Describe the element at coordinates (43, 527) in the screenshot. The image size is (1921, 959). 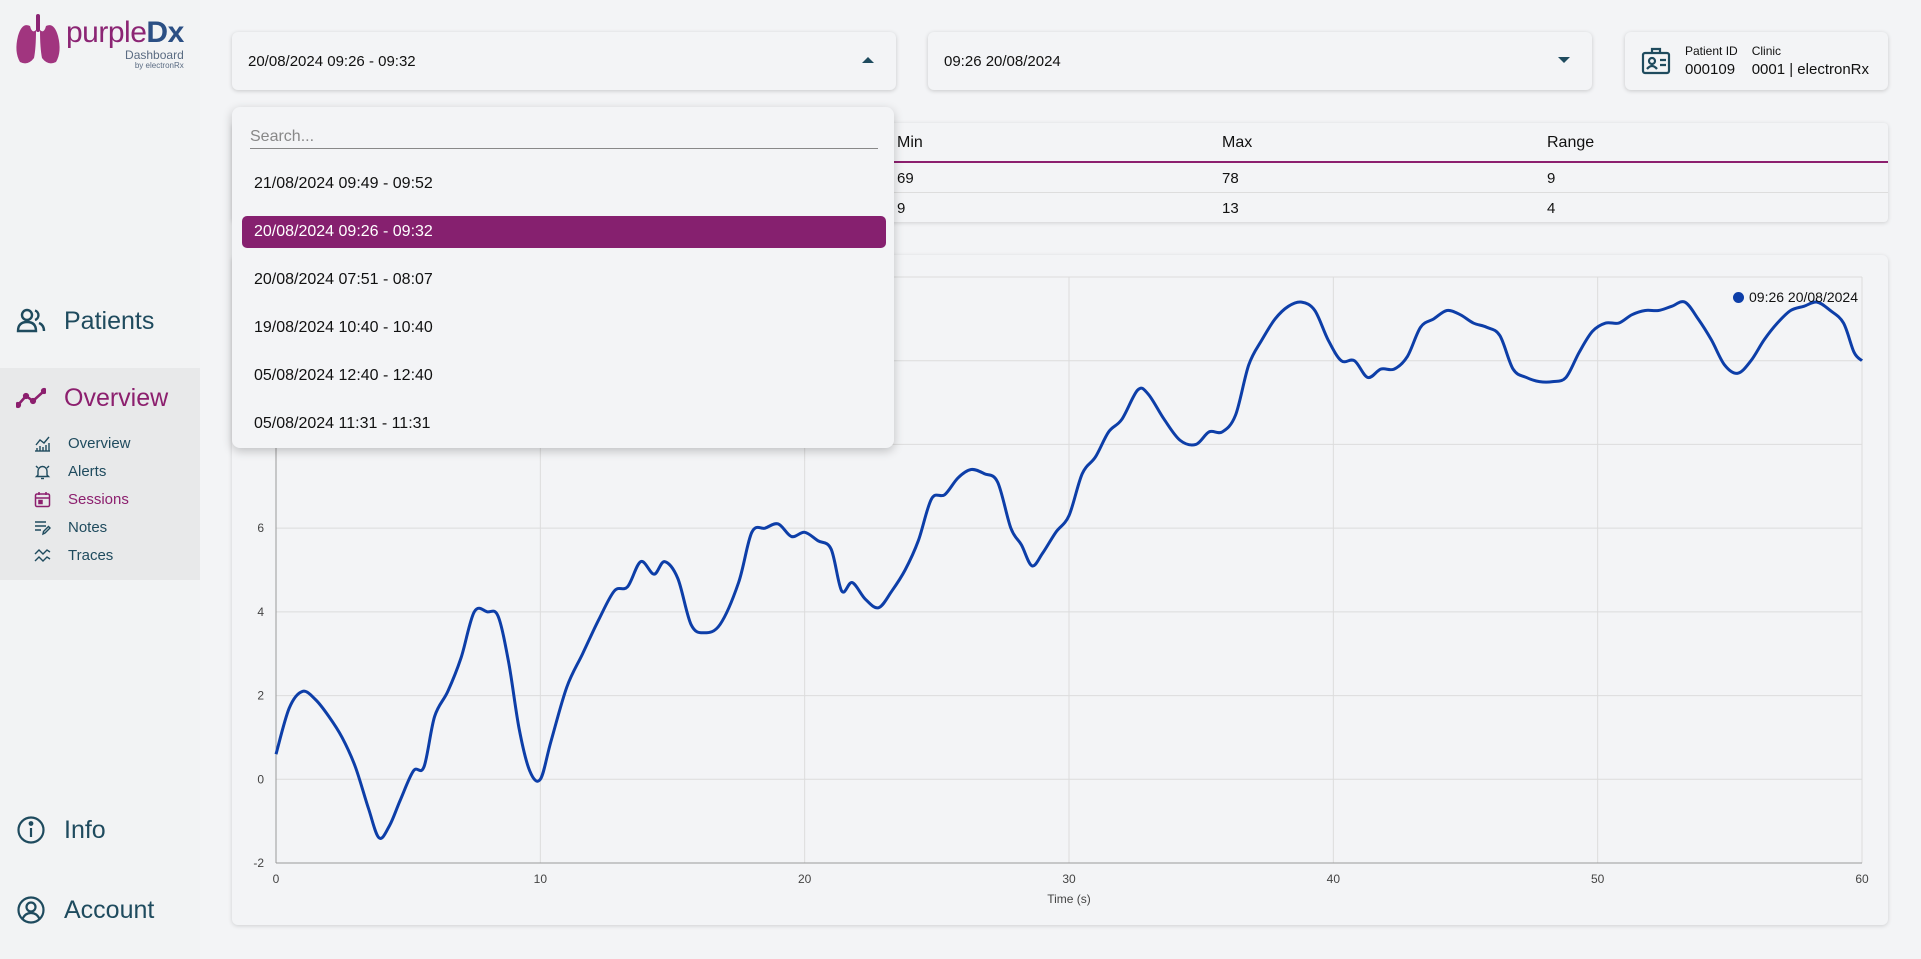
I see `notes-edit-icon` at that location.